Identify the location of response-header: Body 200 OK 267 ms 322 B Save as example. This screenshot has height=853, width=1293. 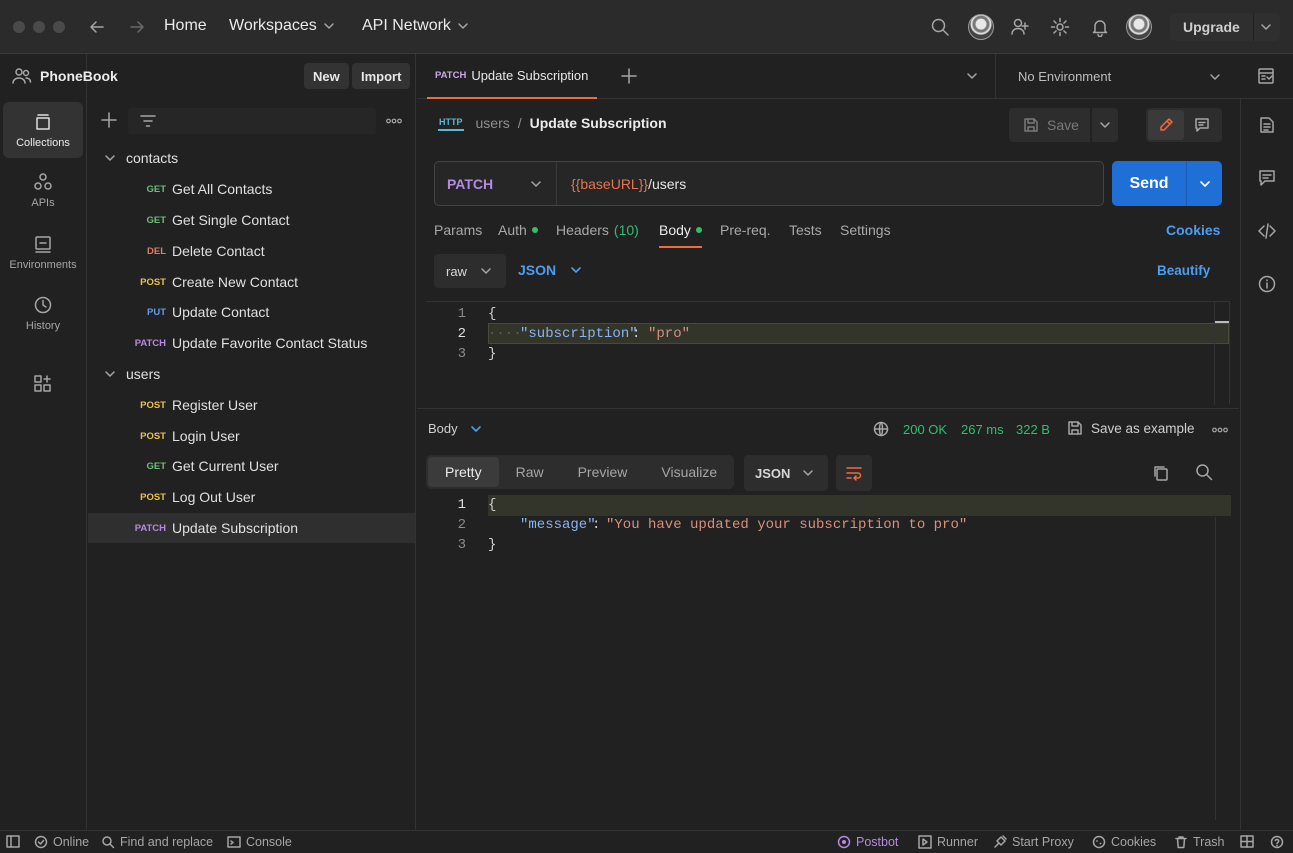
(828, 429).